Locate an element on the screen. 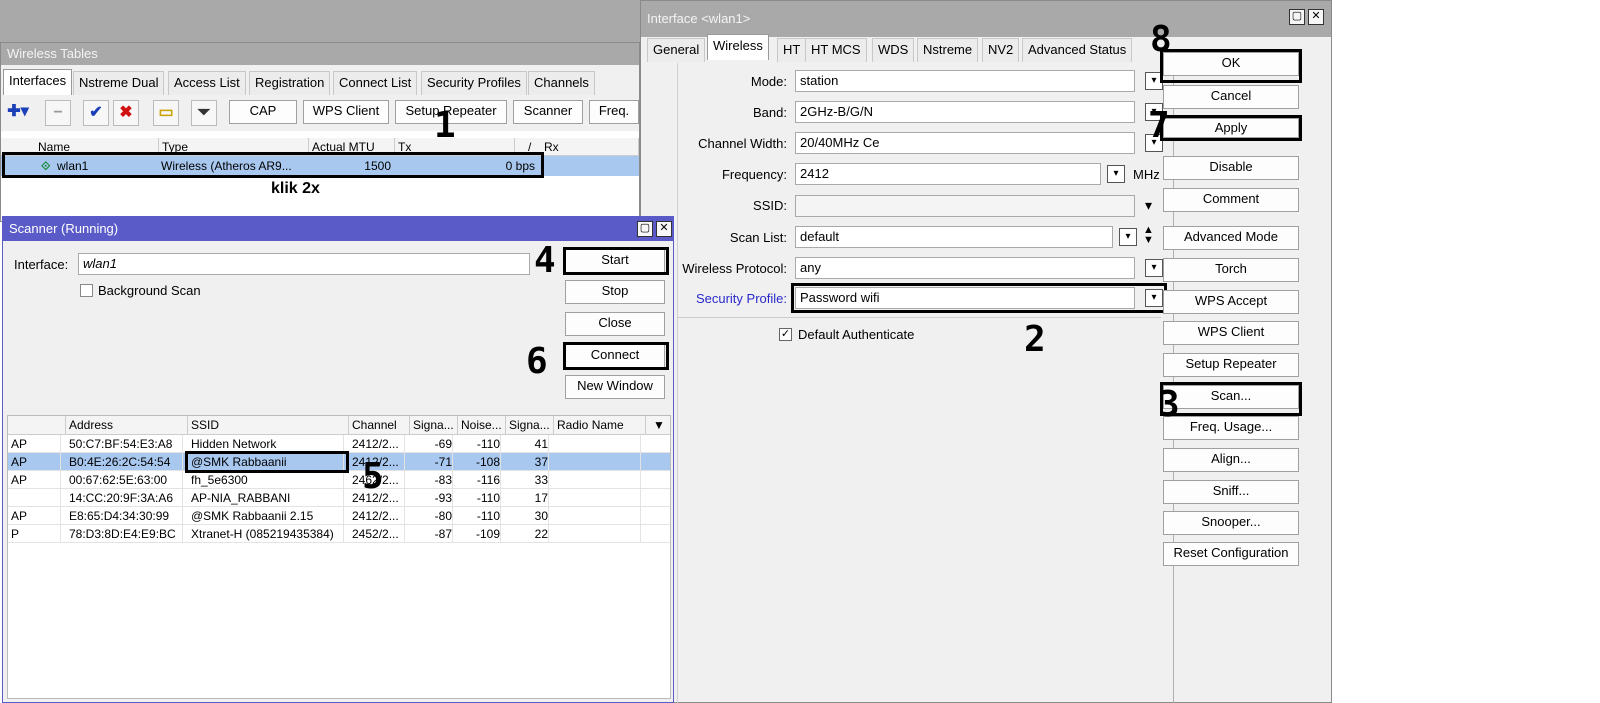 The height and width of the screenshot is (703, 1600). col-type: Type is located at coordinates (234, 147).